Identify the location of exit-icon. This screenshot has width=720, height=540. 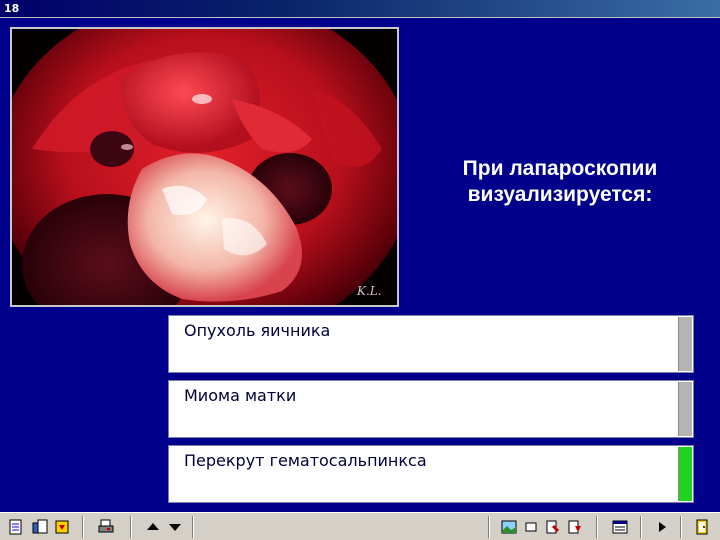
(702, 527).